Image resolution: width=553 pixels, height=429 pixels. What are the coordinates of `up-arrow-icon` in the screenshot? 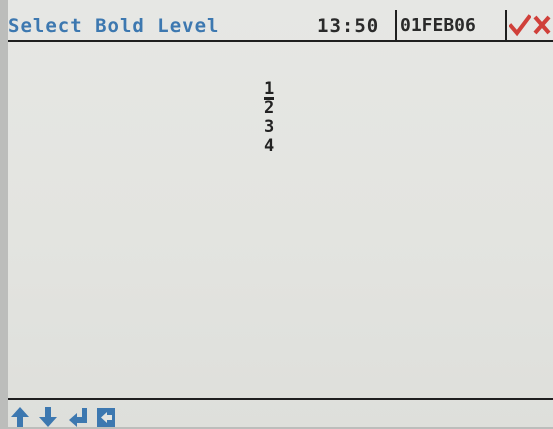 It's located at (20, 417).